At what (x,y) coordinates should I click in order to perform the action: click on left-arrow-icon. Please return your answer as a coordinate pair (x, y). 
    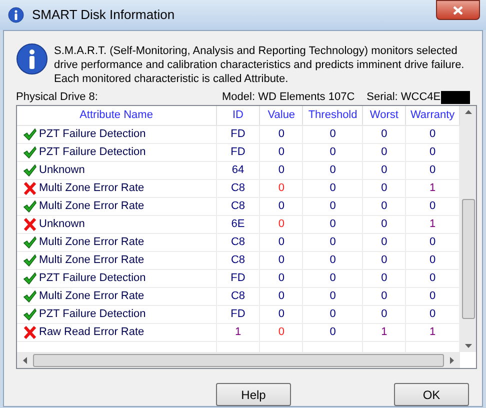
    Looking at the image, I should click on (25, 360).